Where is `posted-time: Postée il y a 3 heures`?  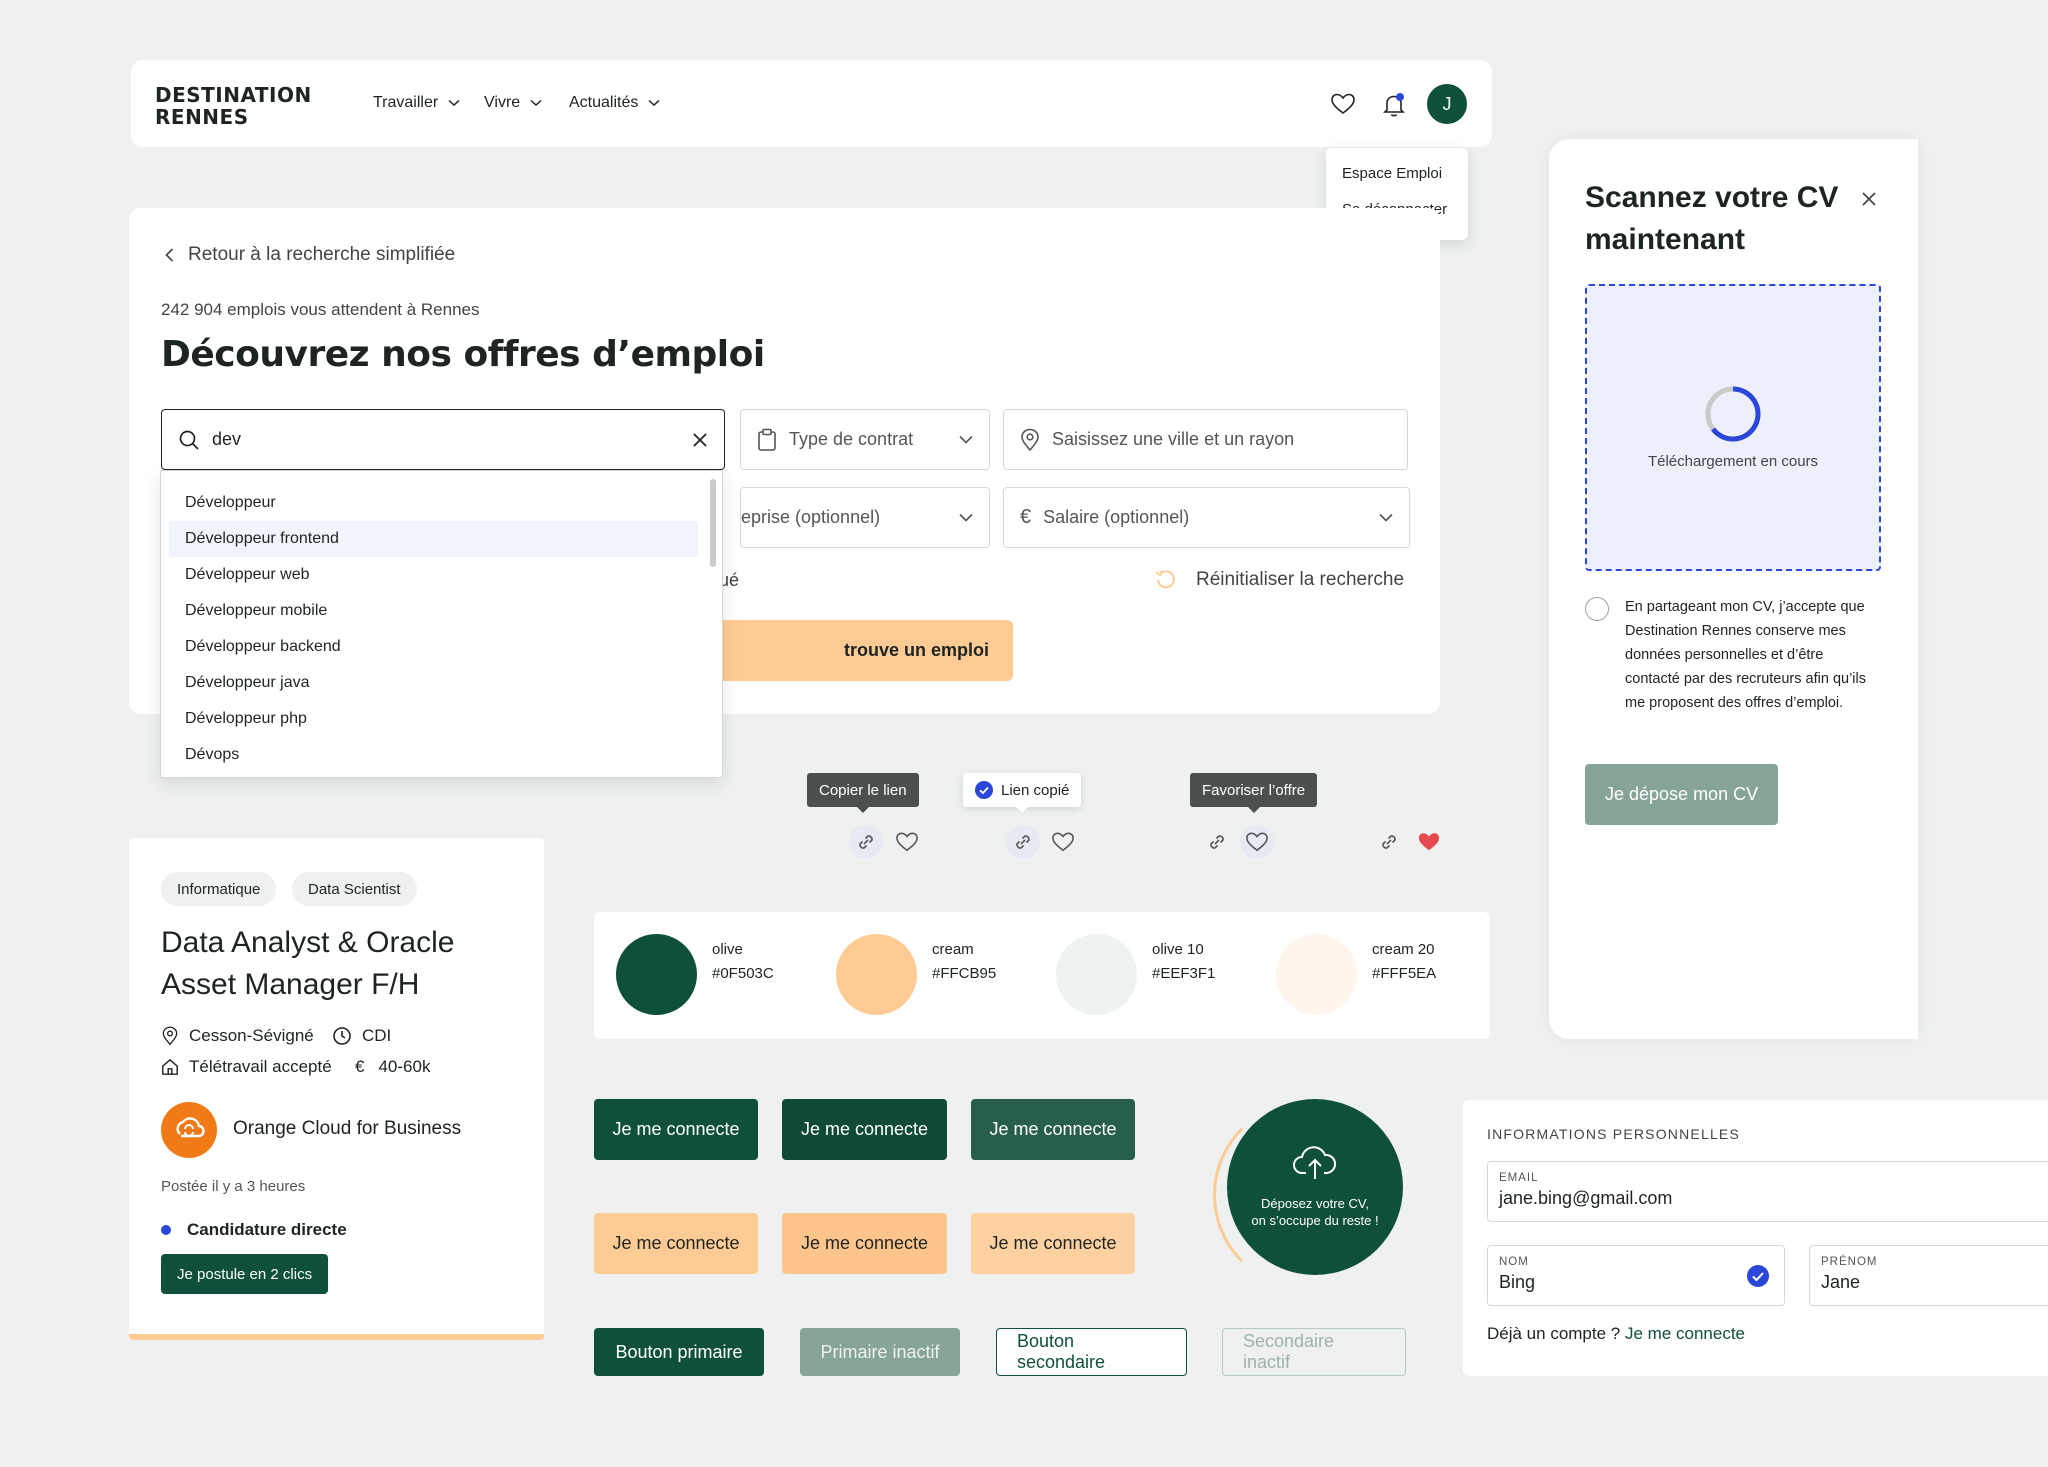 posted-time: Postée il y a 3 heures is located at coordinates (233, 1186).